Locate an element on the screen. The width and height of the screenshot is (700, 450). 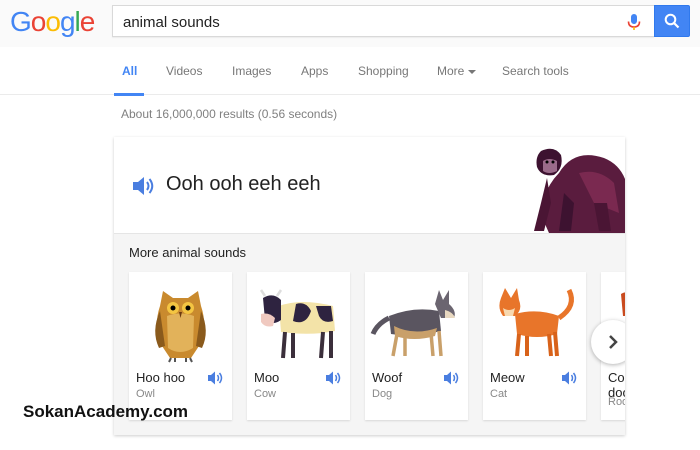
results-stats: About 16,000,000 results (0.56 seconds) is located at coordinates (229, 114).